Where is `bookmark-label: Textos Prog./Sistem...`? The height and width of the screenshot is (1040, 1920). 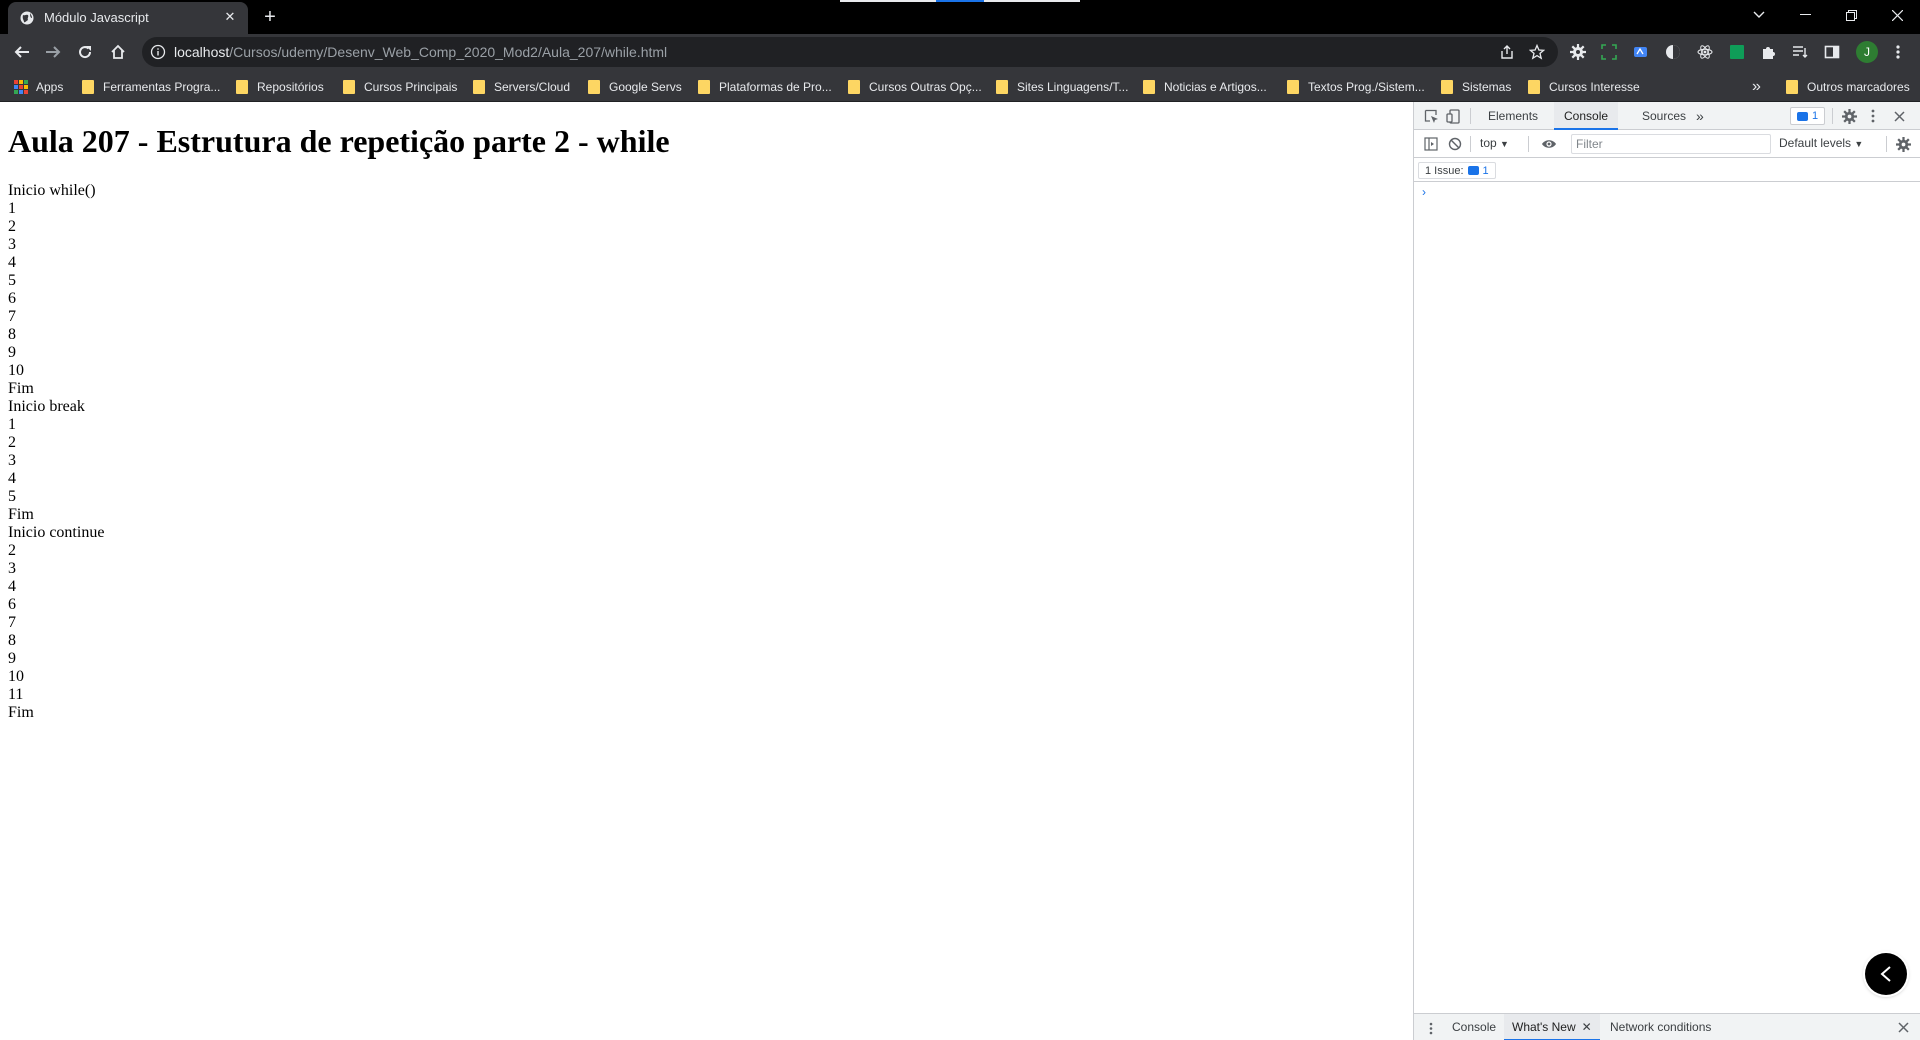 bookmark-label: Textos Prog./Sistem... is located at coordinates (1366, 87).